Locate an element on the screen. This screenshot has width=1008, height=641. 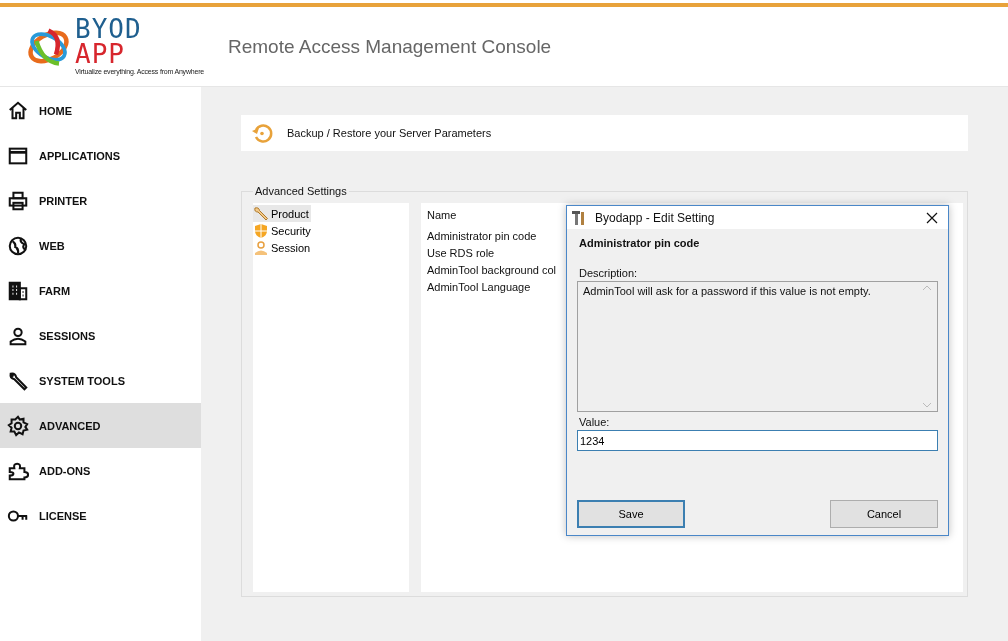
save-button: Save is located at coordinates (631, 514).